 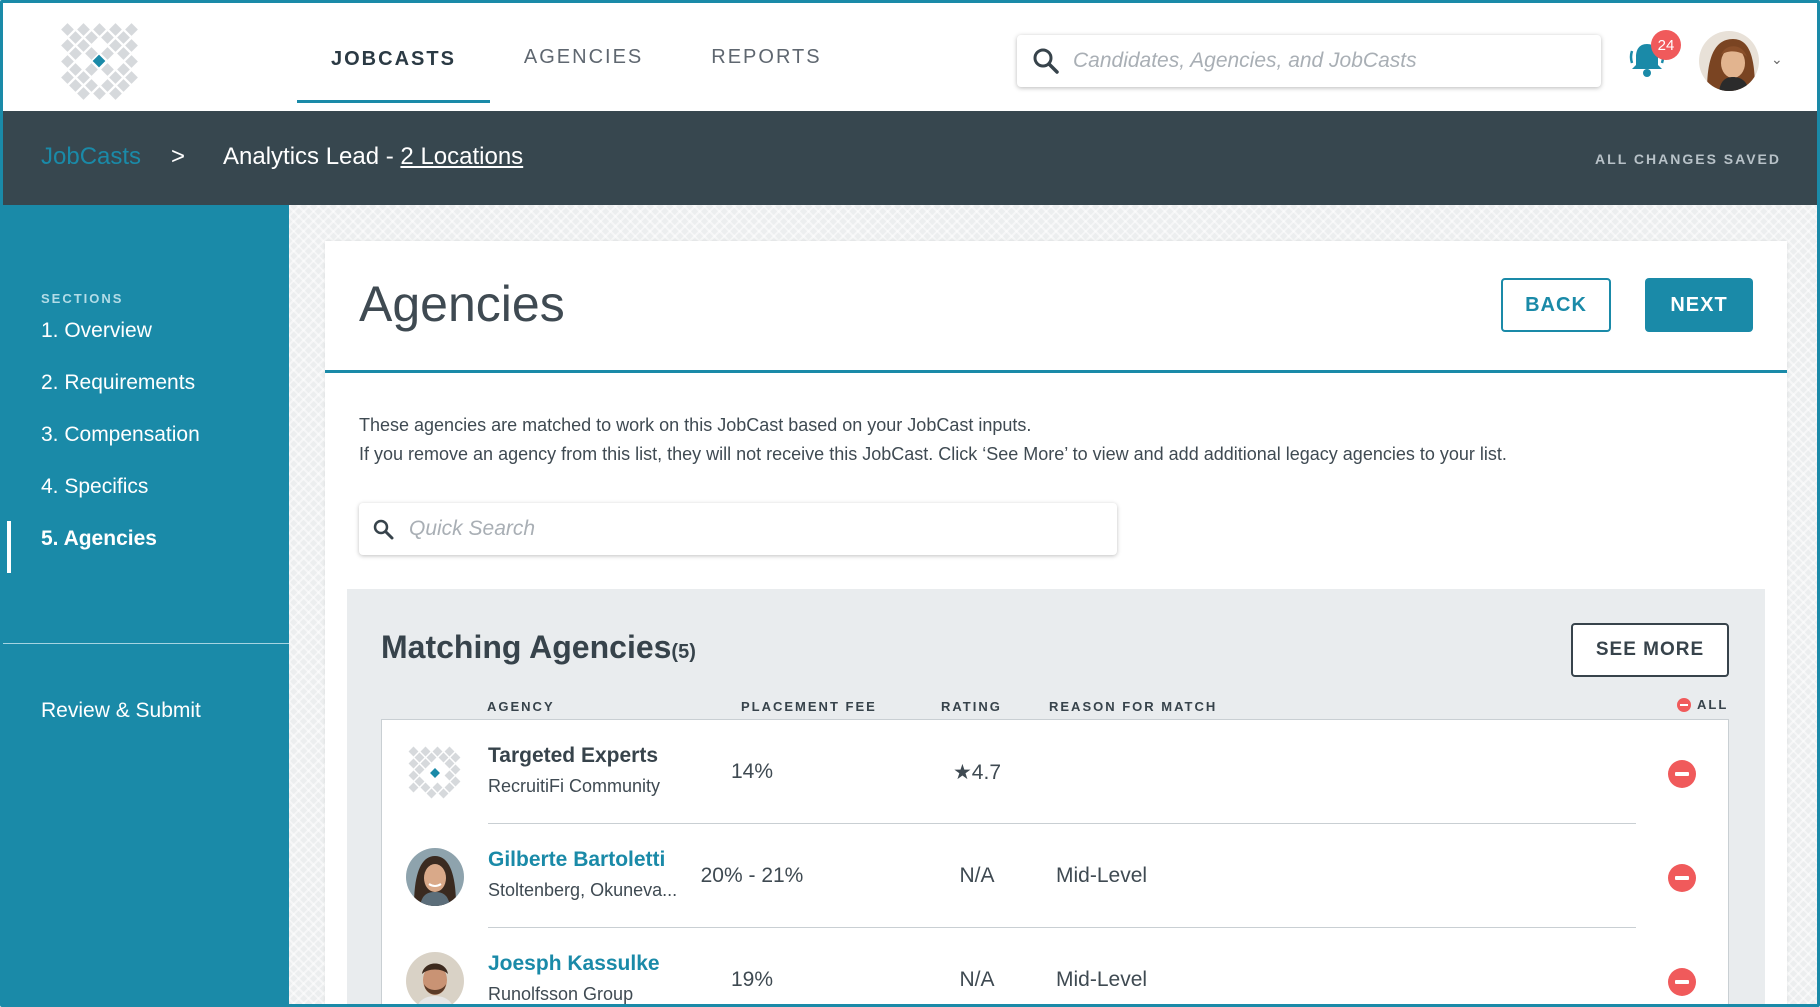 What do you see at coordinates (99, 539) in the screenshot?
I see `sidebar-item-agencies: 5. Agencies` at bounding box center [99, 539].